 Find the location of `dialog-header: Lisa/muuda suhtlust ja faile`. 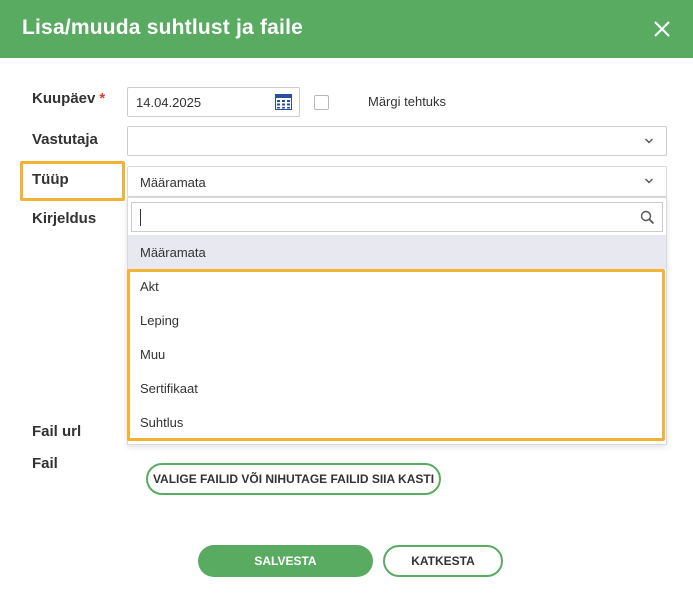

dialog-header: Lisa/muuda suhtlust ja faile is located at coordinates (346, 29).